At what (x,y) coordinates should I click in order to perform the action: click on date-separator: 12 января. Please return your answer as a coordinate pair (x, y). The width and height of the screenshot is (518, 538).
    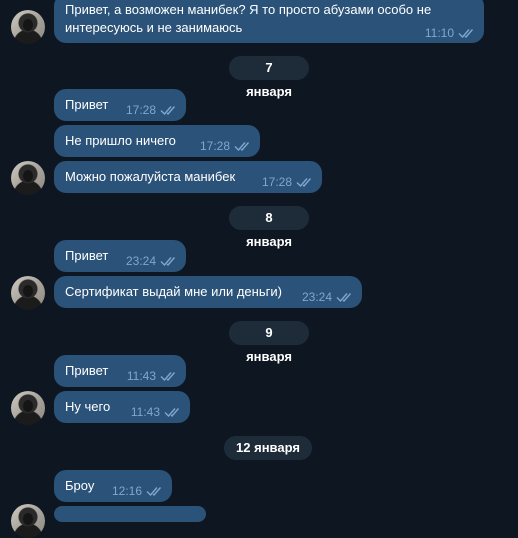
    Looking at the image, I should click on (268, 448).